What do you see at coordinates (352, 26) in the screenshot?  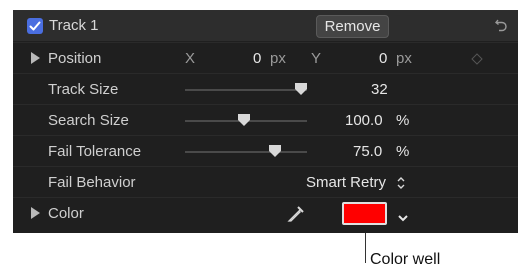 I see `remove-button: Remove` at bounding box center [352, 26].